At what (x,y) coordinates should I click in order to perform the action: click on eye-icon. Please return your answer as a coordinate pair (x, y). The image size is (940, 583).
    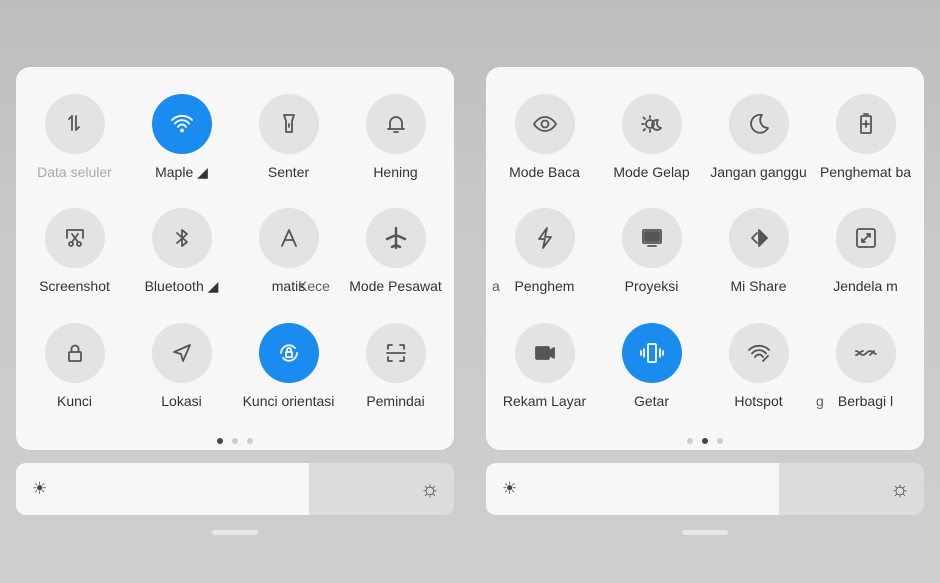
    Looking at the image, I should click on (544, 124).